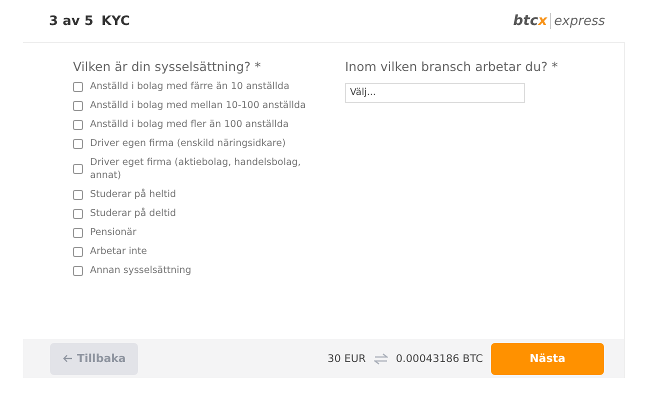  What do you see at coordinates (198, 105) in the screenshot?
I see `option-label: Anställd i bolag med mellan 10-100 anställda` at bounding box center [198, 105].